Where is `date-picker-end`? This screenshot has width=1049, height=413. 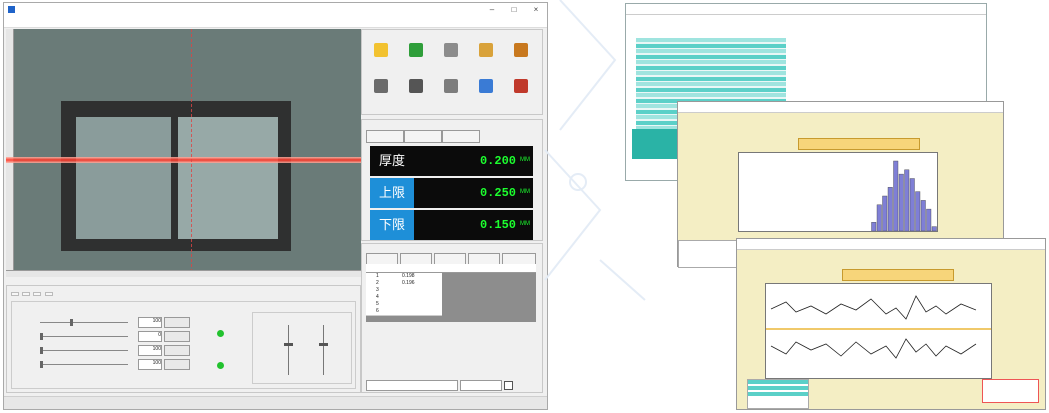 date-picker-end is located at coordinates (481, 385).